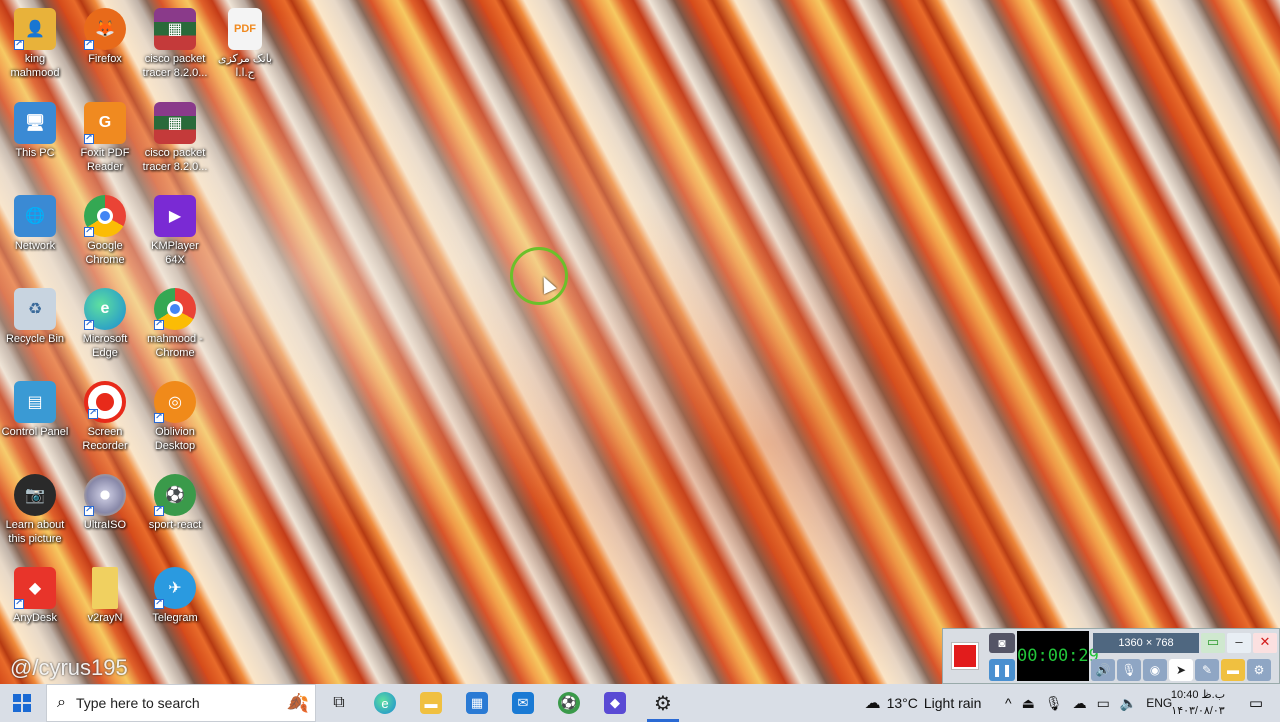 The height and width of the screenshot is (722, 1280). I want to click on desktop-icon-king-mahmood: 👤 king mahmood, so click(35, 44).